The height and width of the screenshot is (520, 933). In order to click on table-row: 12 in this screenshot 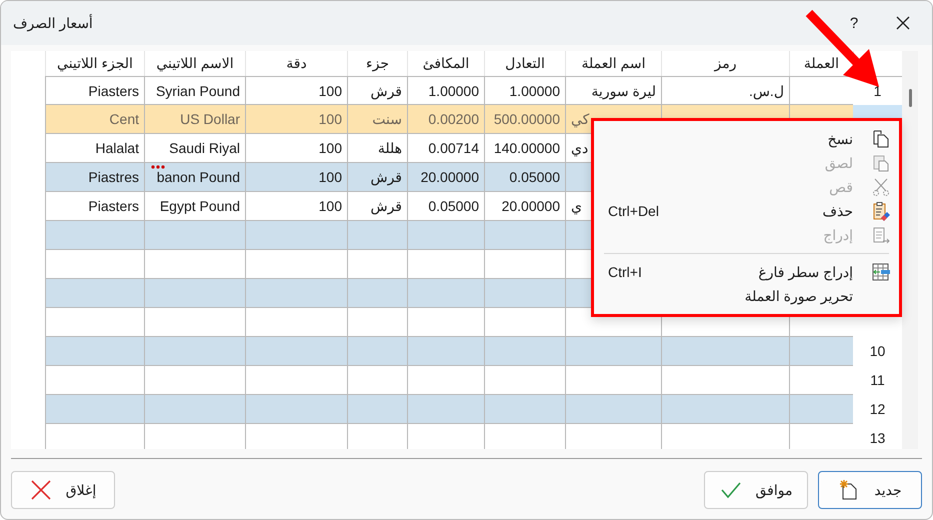, I will do `click(473, 409)`.